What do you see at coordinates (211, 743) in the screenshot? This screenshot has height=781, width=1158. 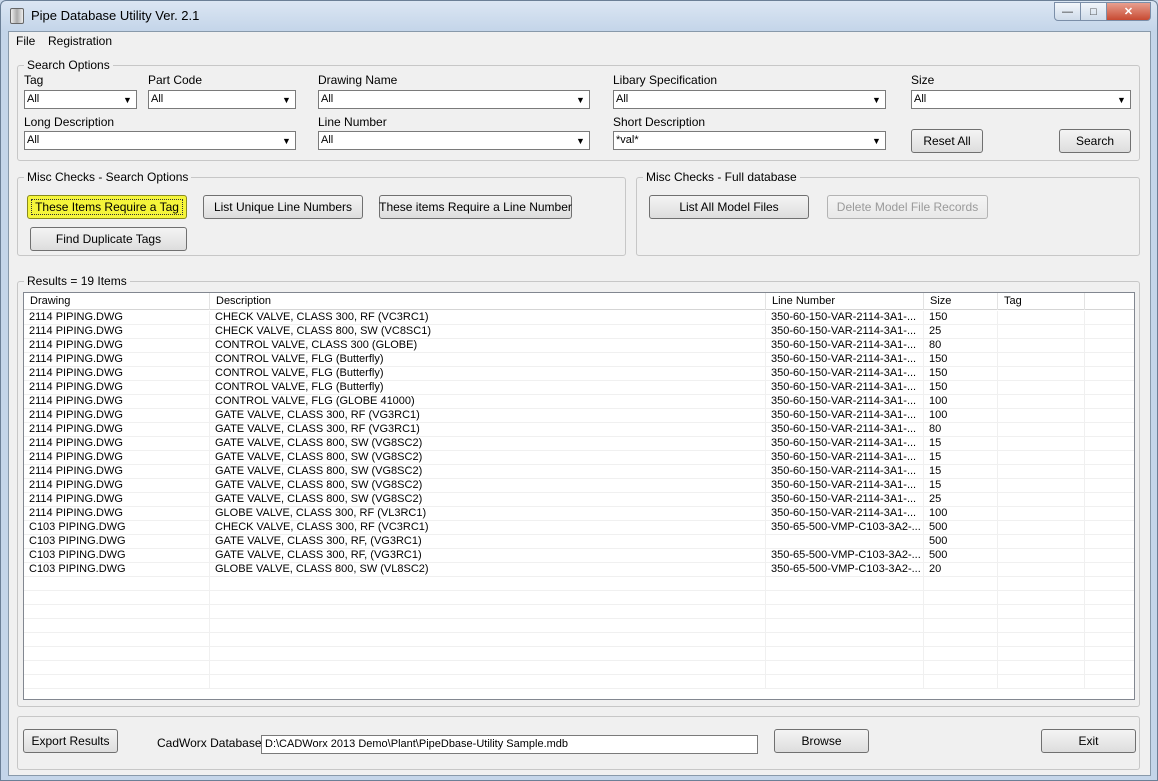 I see `database-label: CadWorx Database:` at bounding box center [211, 743].